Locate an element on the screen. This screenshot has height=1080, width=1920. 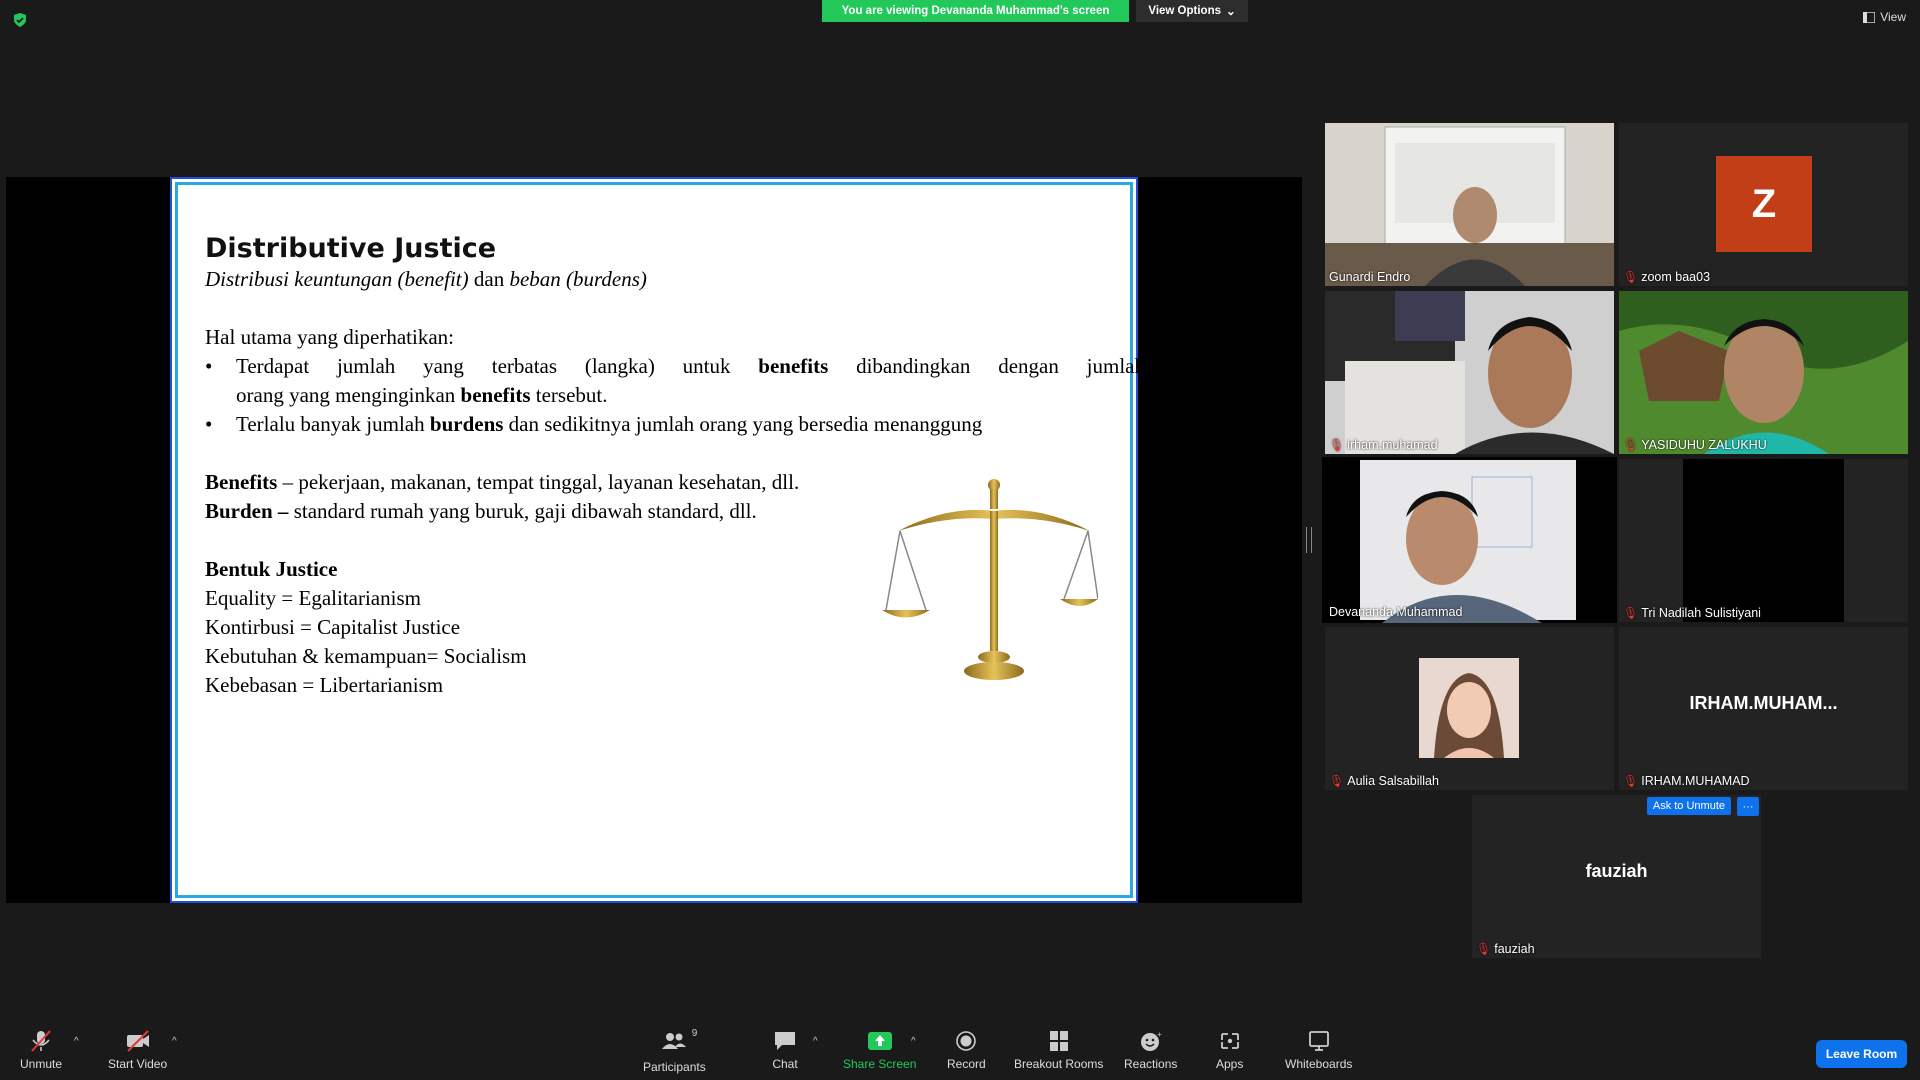
participant-tile: Z 🎙 zoom baa03 is located at coordinates (1763, 204).